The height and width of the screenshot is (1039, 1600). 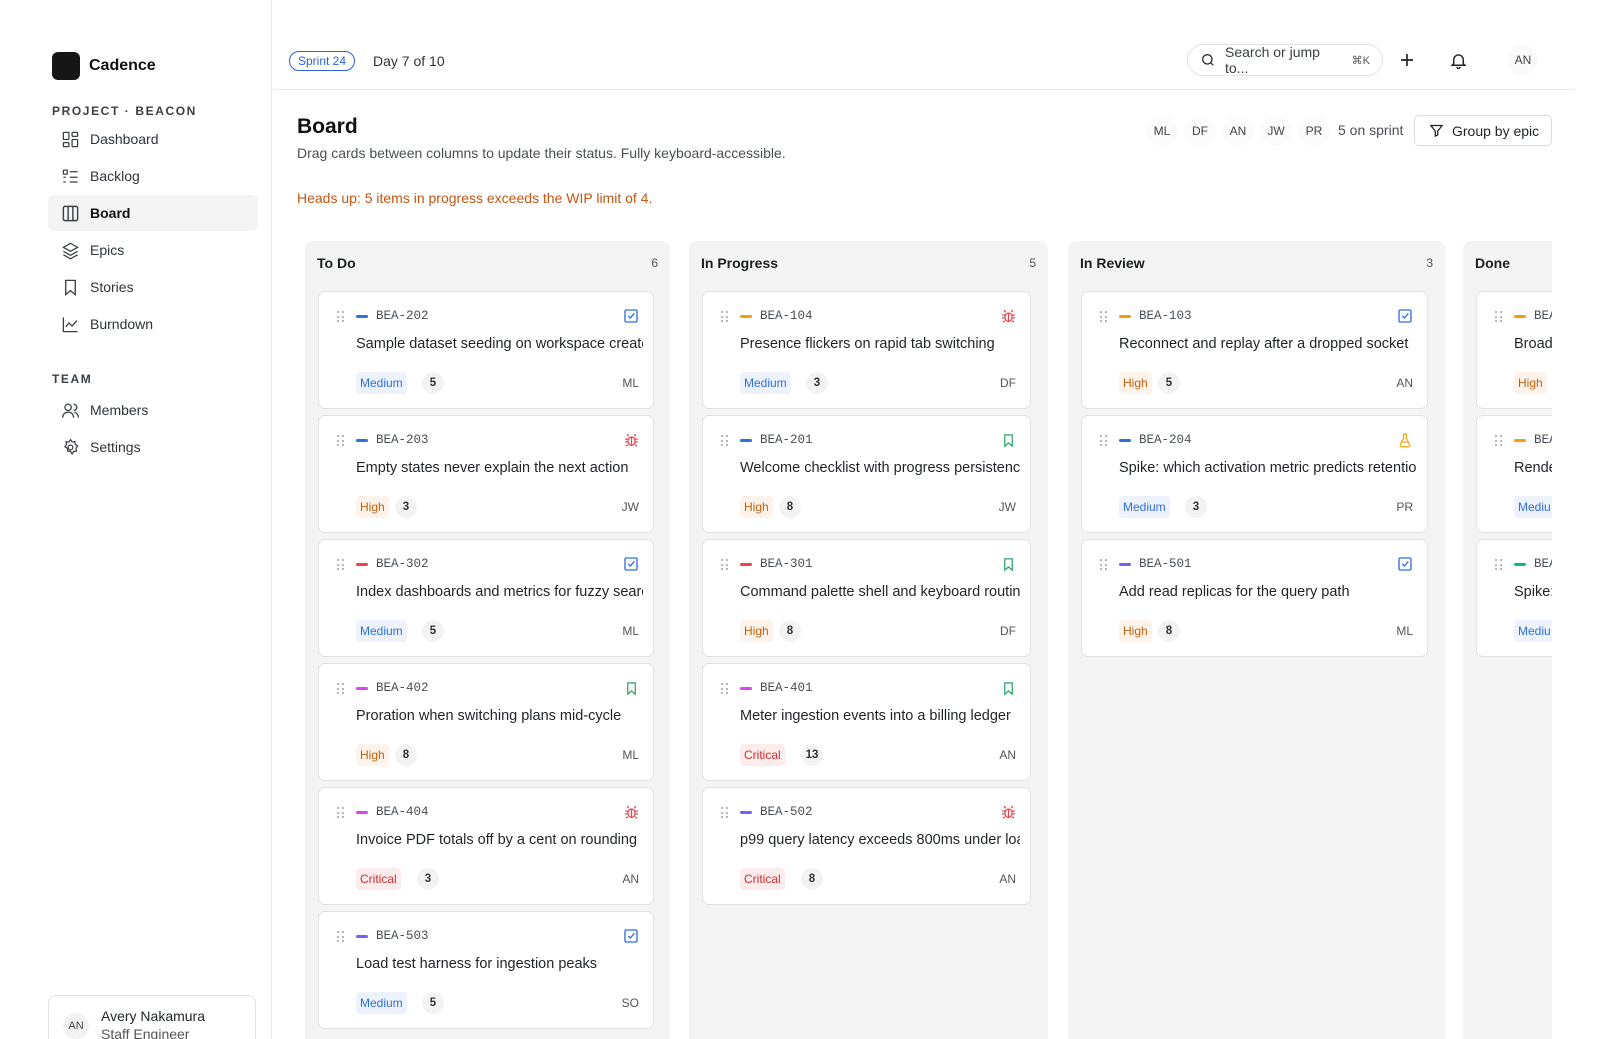 What do you see at coordinates (1533, 344) in the screenshot?
I see `issue-title: Broad` at bounding box center [1533, 344].